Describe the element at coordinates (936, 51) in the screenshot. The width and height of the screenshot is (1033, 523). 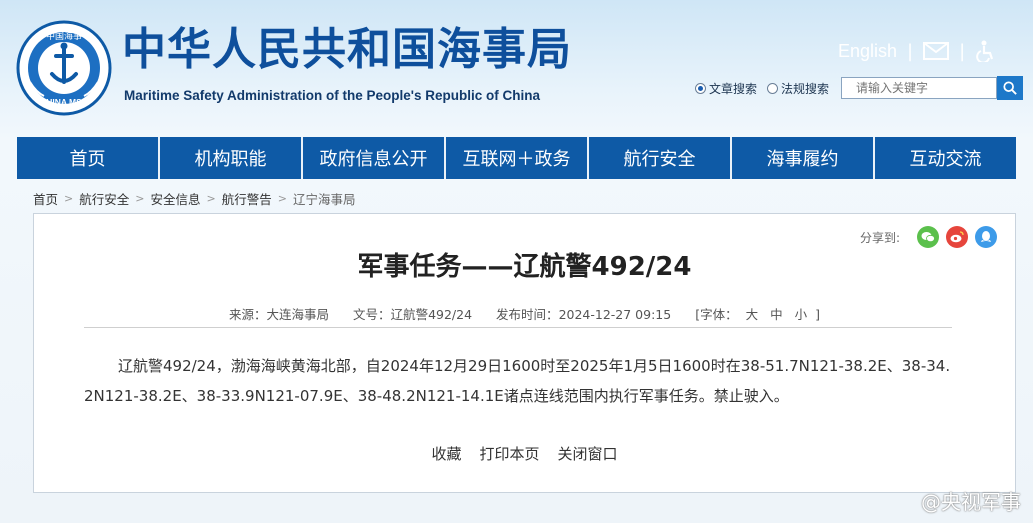
I see `mail-icon` at that location.